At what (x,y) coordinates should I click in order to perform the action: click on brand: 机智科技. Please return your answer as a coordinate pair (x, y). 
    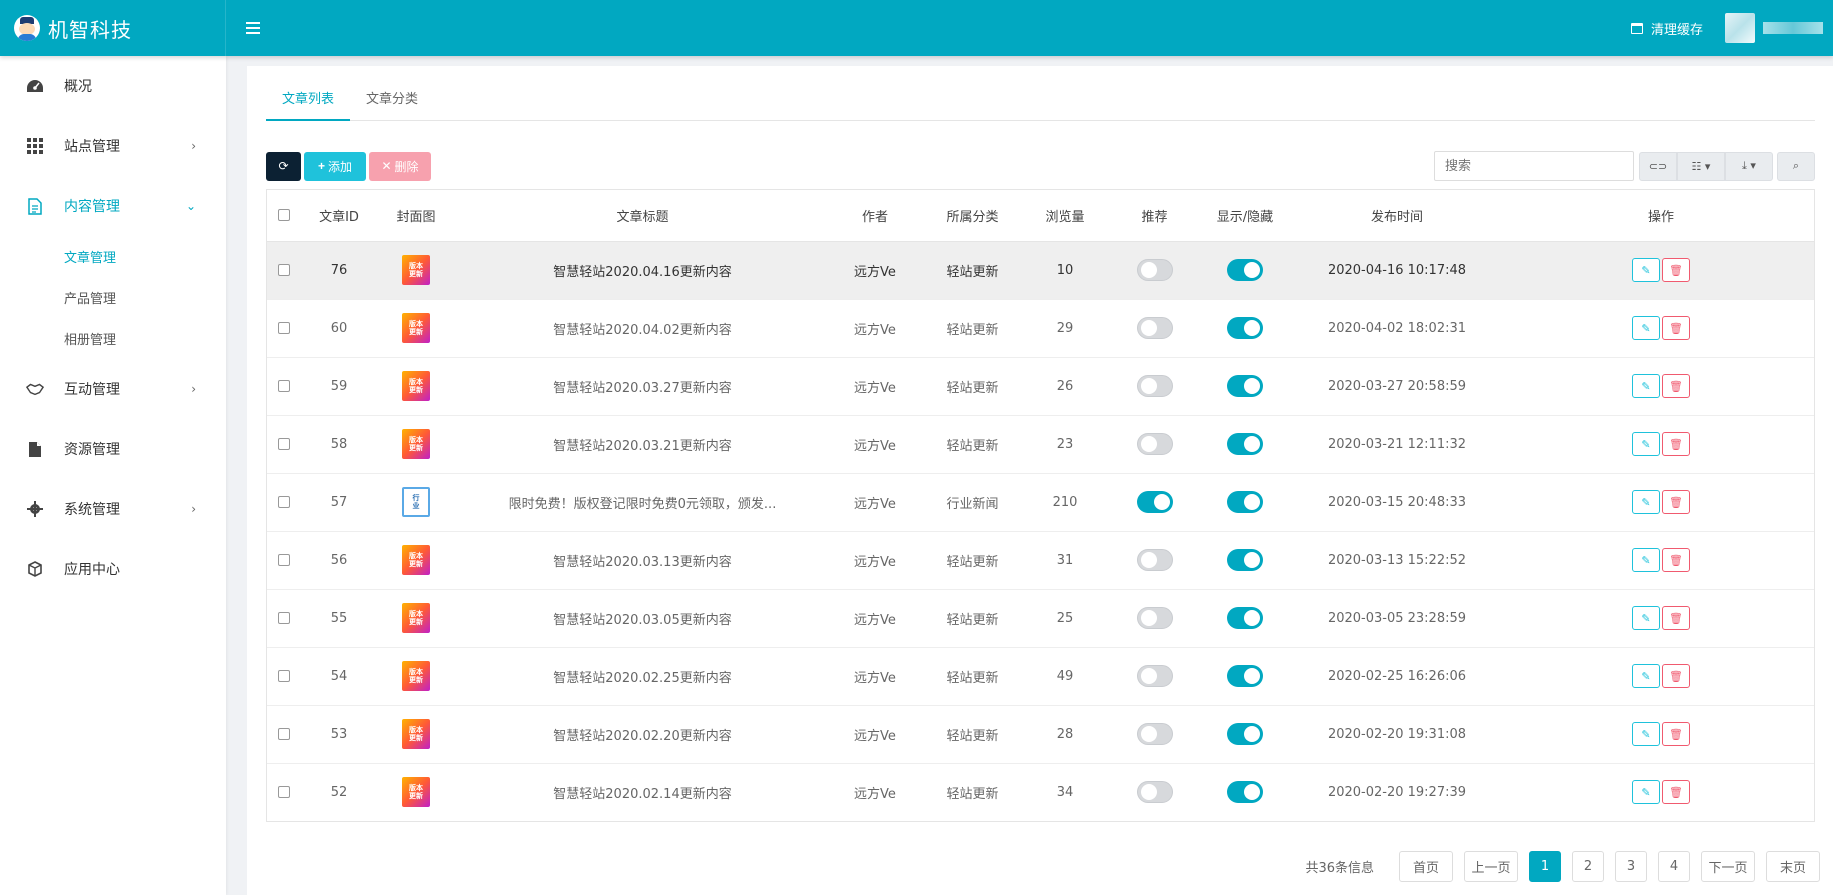
    Looking at the image, I should click on (113, 28).